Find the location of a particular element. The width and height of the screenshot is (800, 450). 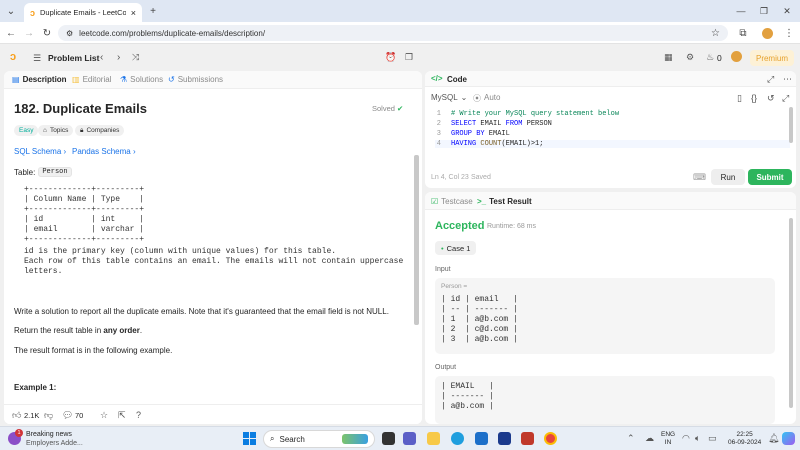

thumbs-down-icon: 👎︎ is located at coordinates (48, 415).